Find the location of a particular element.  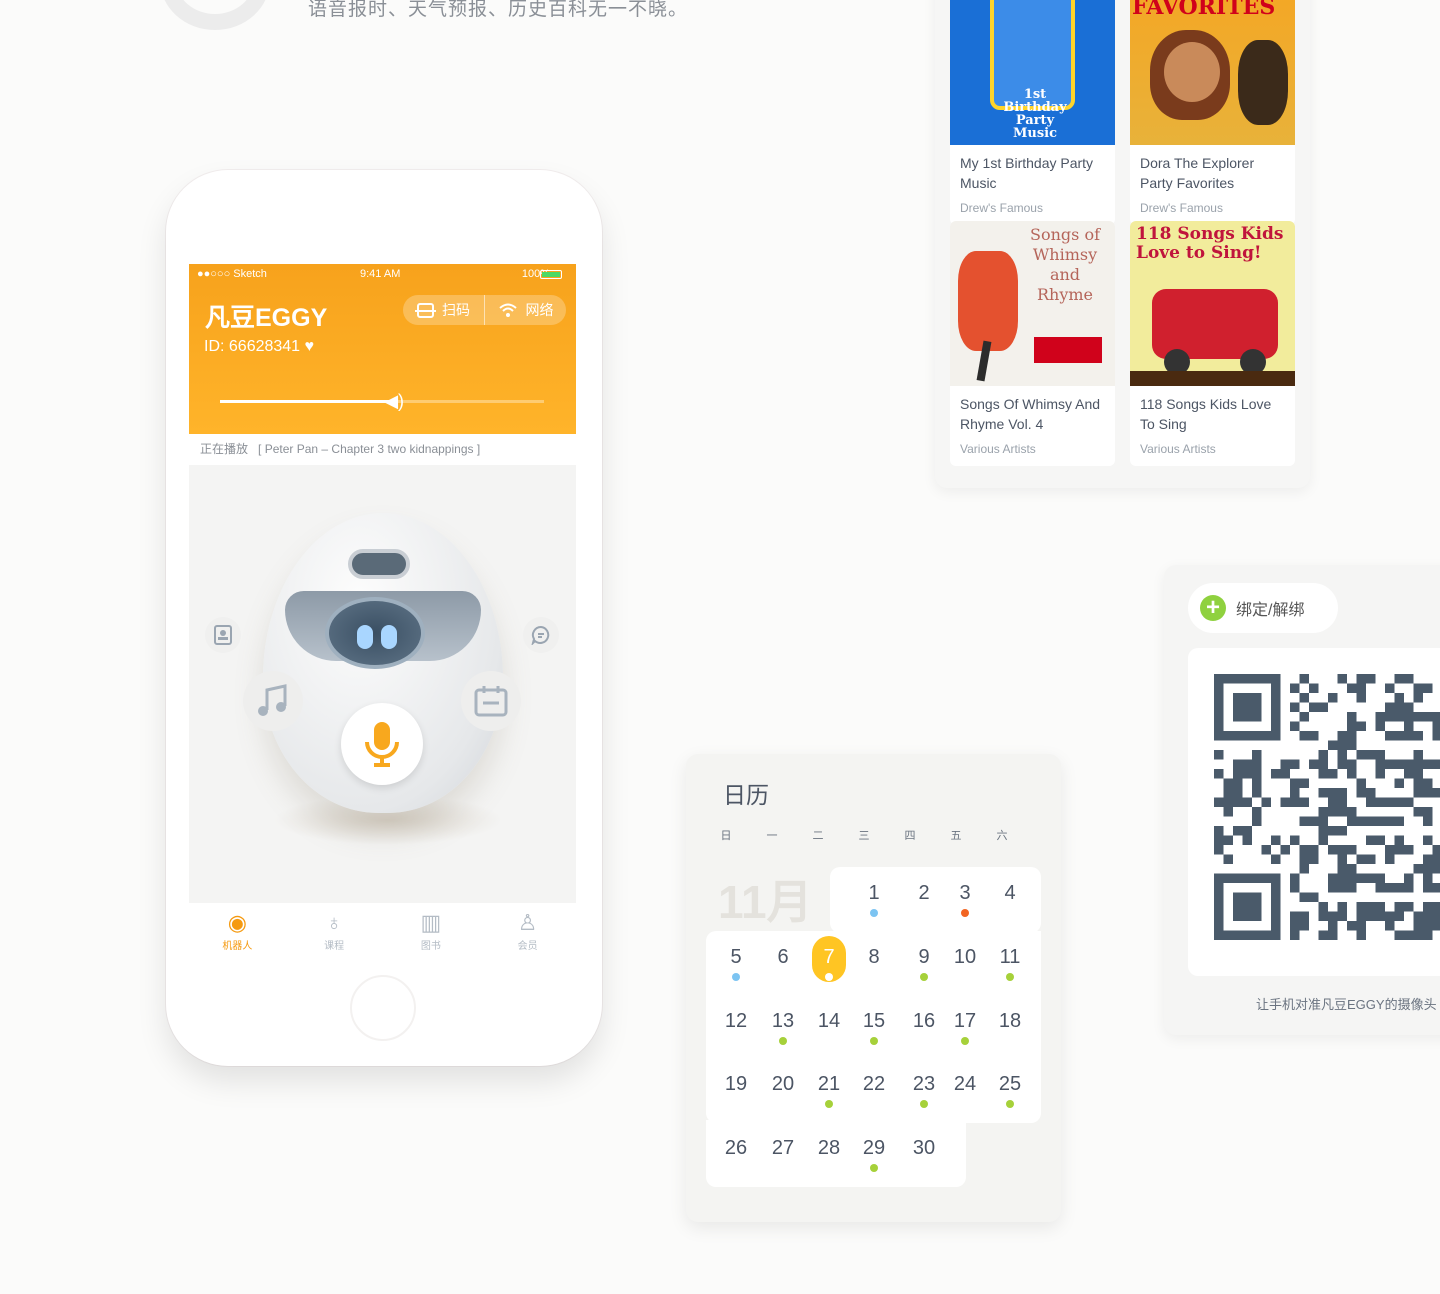

volume-slider: ◀) is located at coordinates (382, 401).